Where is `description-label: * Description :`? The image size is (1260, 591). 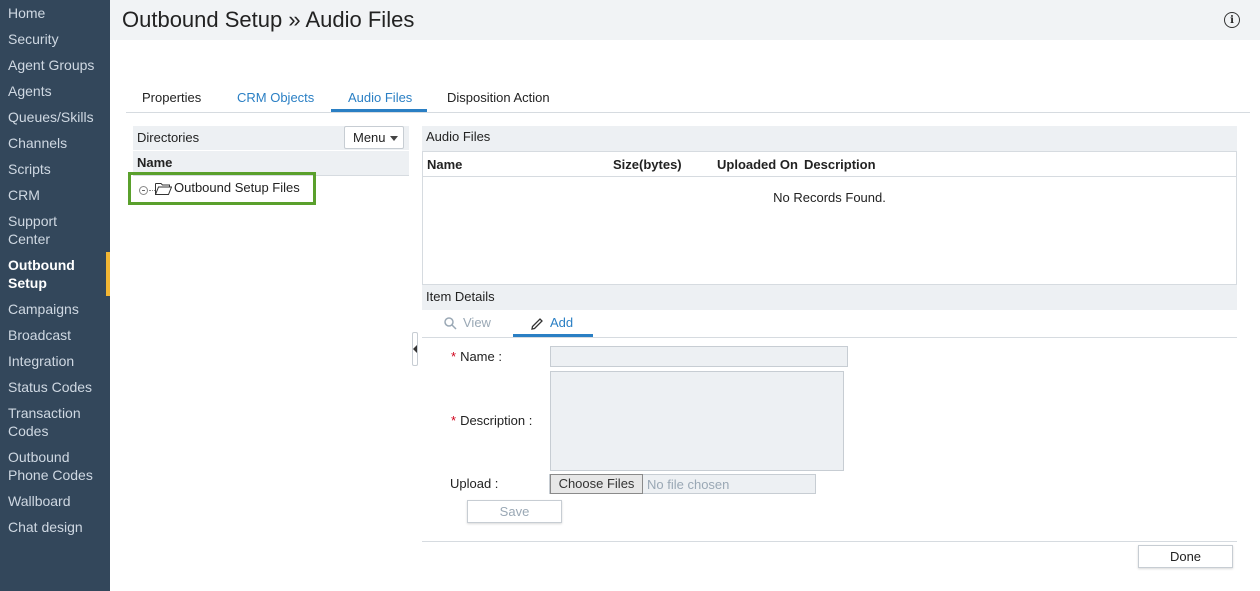
description-label: * Description : is located at coordinates (491, 420).